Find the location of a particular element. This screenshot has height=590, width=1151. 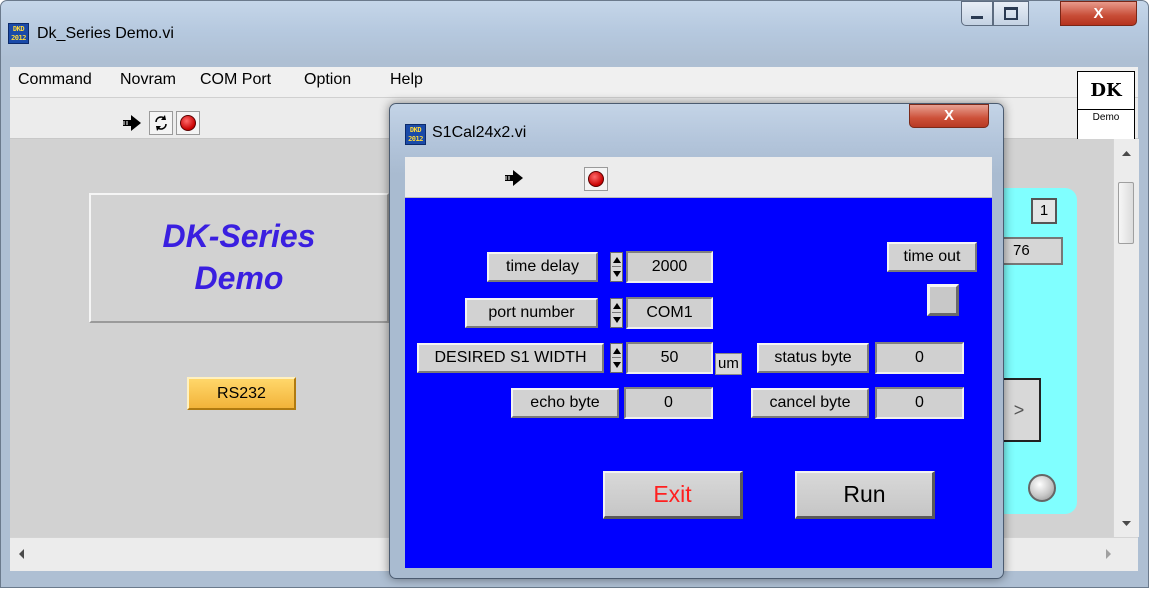

minimize-button is located at coordinates (977, 13).